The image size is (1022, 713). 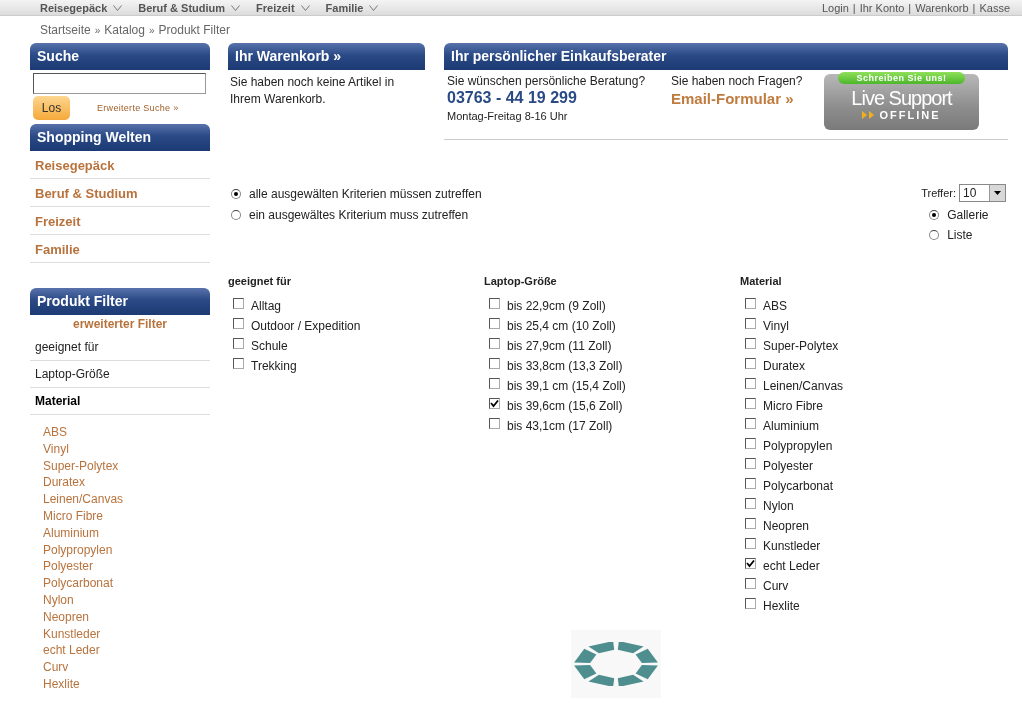 I want to click on results-dropdown: 10, so click(x=982, y=193).